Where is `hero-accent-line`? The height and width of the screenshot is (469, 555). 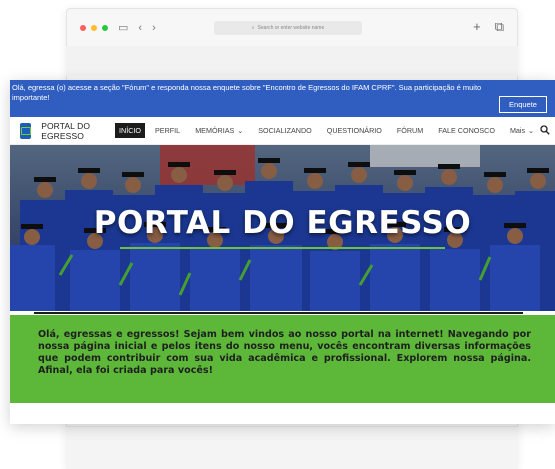 hero-accent-line is located at coordinates (282, 248).